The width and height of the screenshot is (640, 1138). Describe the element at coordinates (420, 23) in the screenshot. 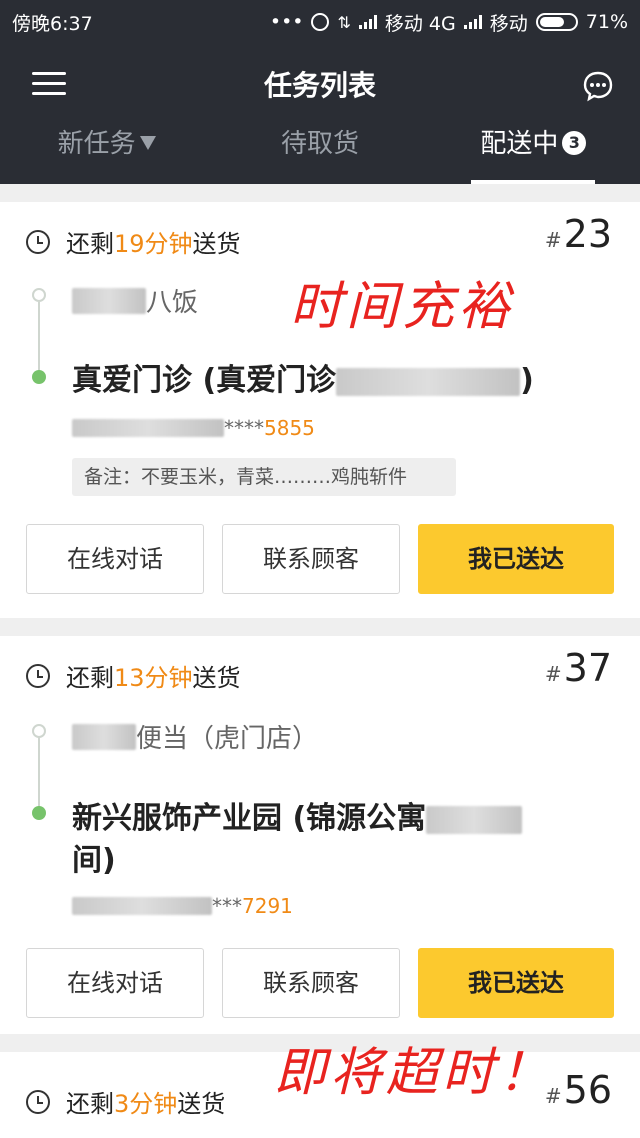

I see `carrier-1: 移动 4G` at that location.